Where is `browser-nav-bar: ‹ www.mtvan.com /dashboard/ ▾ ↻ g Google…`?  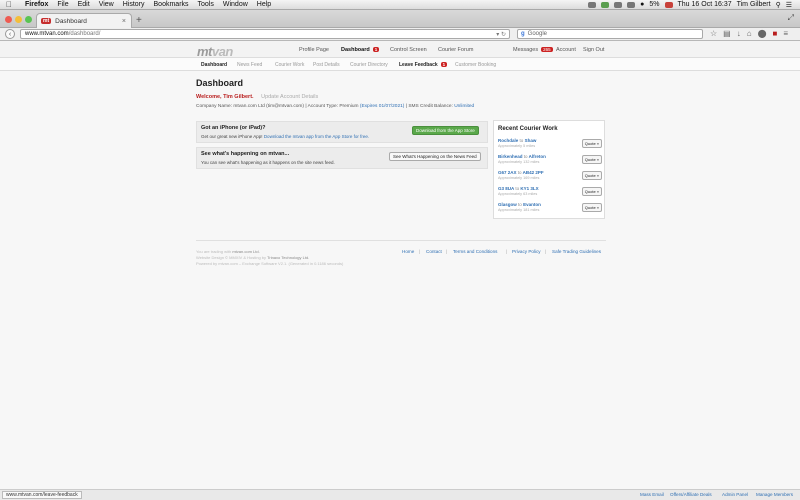 browser-nav-bar: ‹ www.mtvan.com /dashboard/ ▾ ↻ g Google… is located at coordinates (400, 34).